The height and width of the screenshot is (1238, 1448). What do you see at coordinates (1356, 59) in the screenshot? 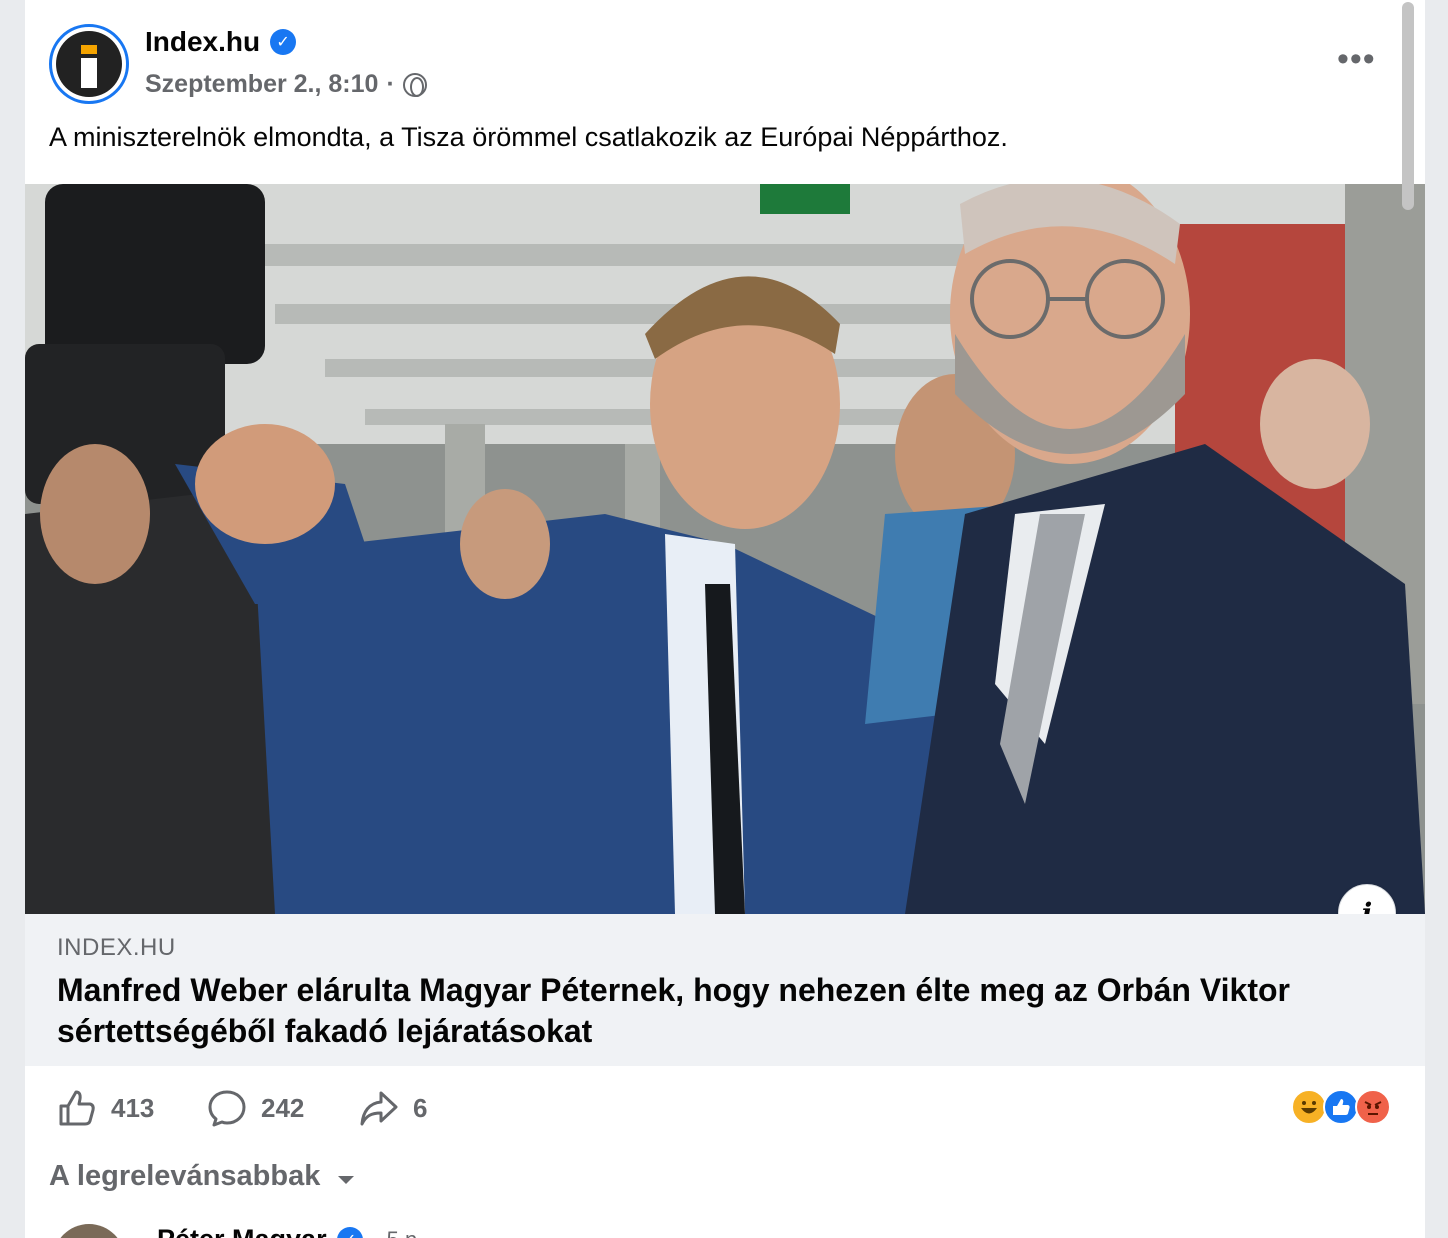
I see `more-options-icon: •••` at bounding box center [1356, 59].